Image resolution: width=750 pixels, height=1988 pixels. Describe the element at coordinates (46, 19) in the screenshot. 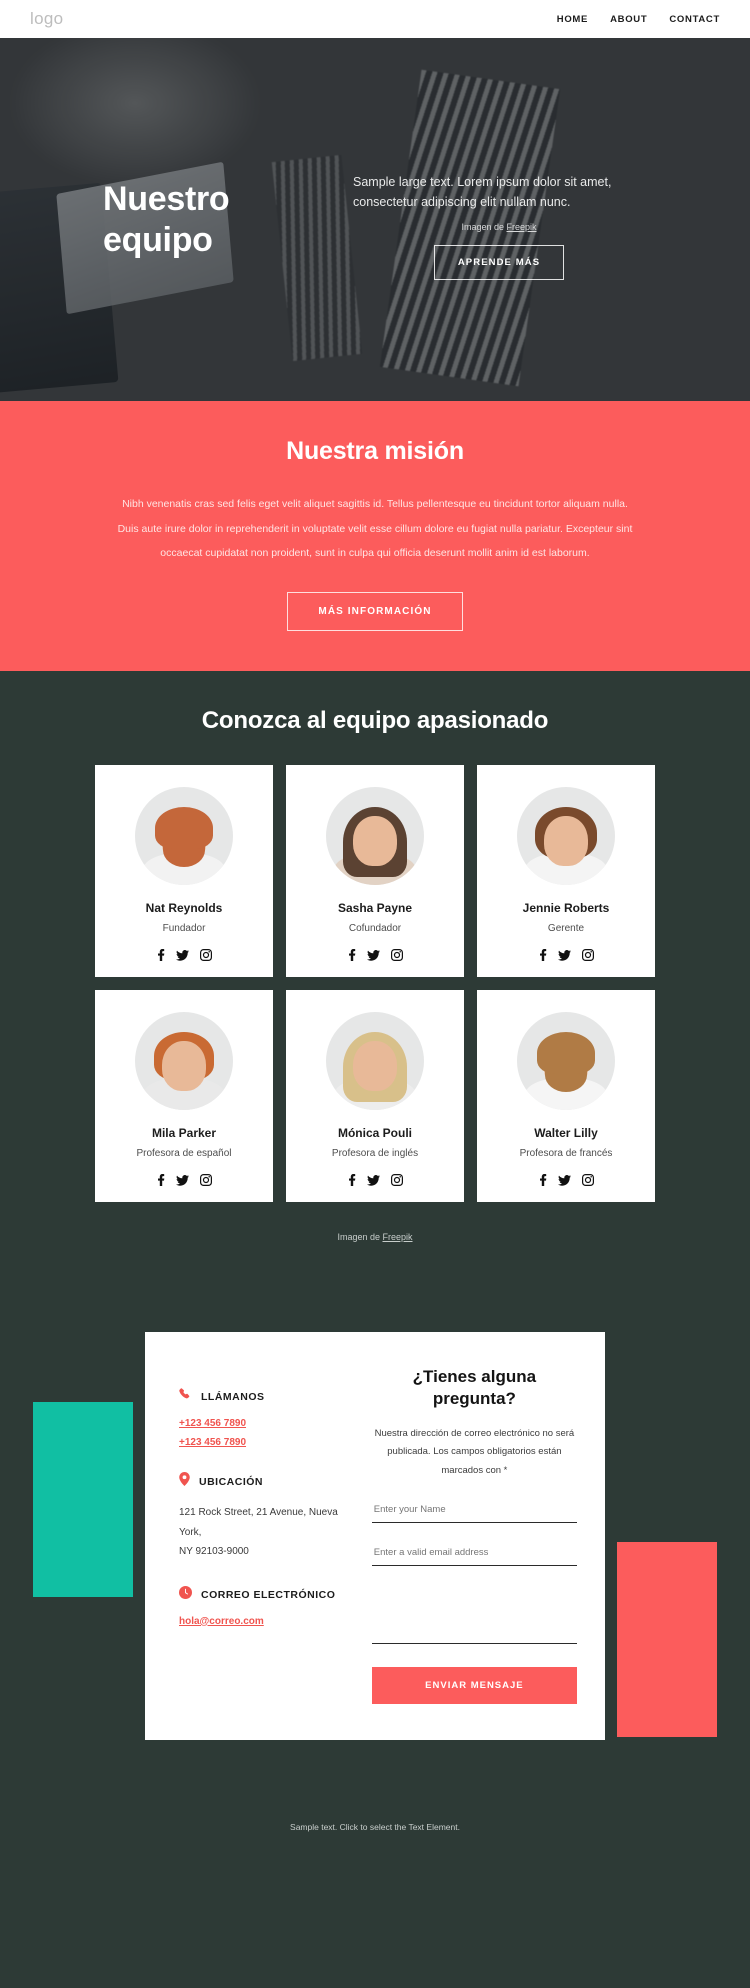

I see `logo: logo` at that location.